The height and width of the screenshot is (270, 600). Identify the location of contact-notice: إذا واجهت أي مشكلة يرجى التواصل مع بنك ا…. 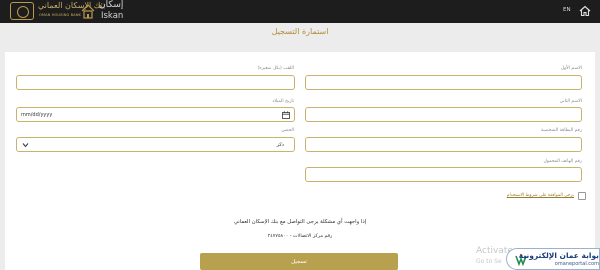
(300, 222).